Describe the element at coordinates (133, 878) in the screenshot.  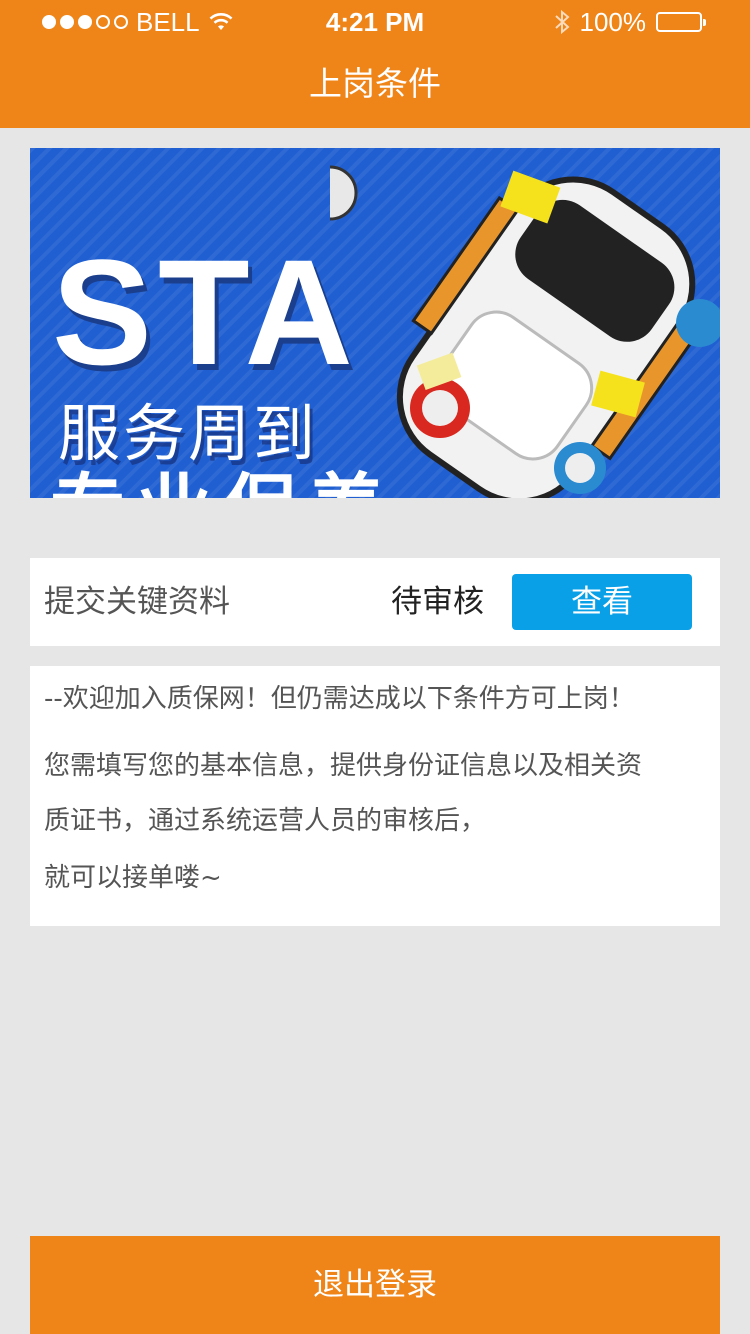
I see `notice-line: 就可以接单喽~` at that location.